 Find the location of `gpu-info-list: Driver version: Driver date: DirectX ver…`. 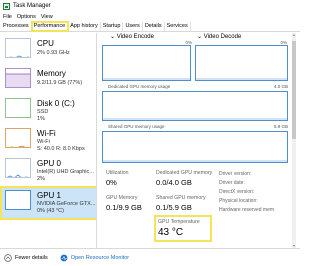

gpu-info-list: Driver version: Driver date: DirectX ver… is located at coordinates (254, 201).